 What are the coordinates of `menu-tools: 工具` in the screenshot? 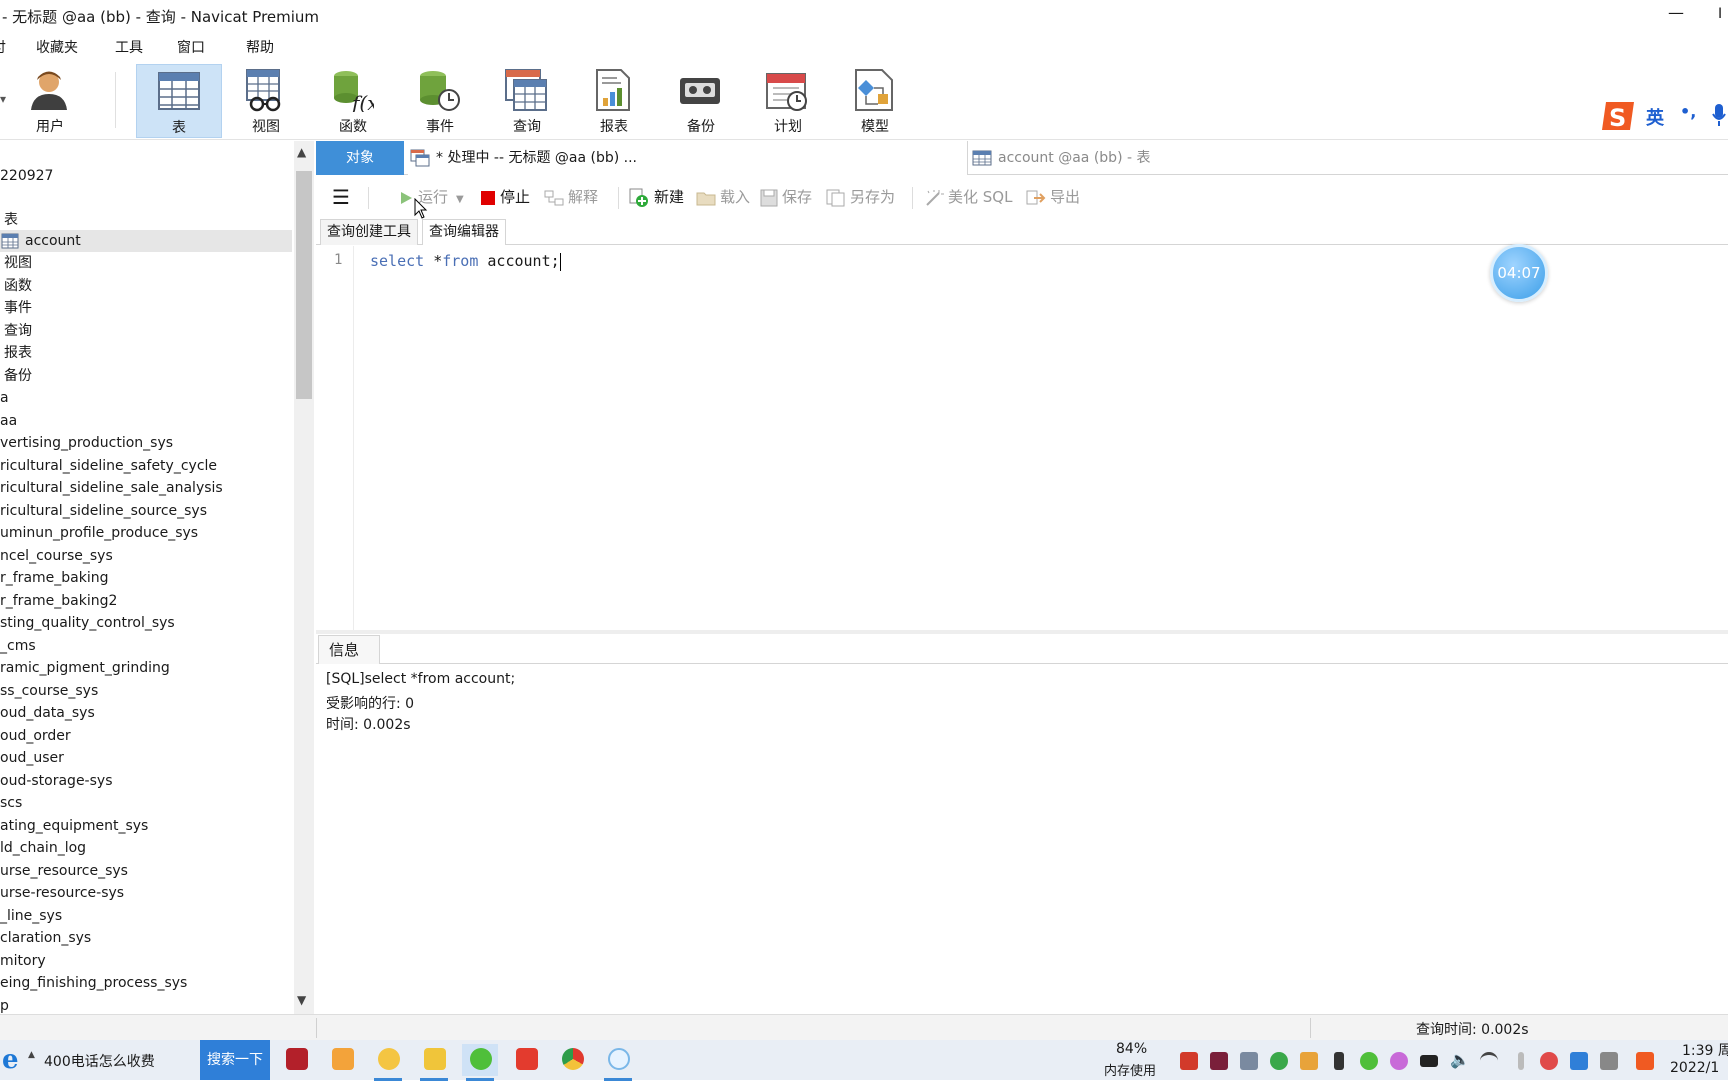 It's located at (129, 47).